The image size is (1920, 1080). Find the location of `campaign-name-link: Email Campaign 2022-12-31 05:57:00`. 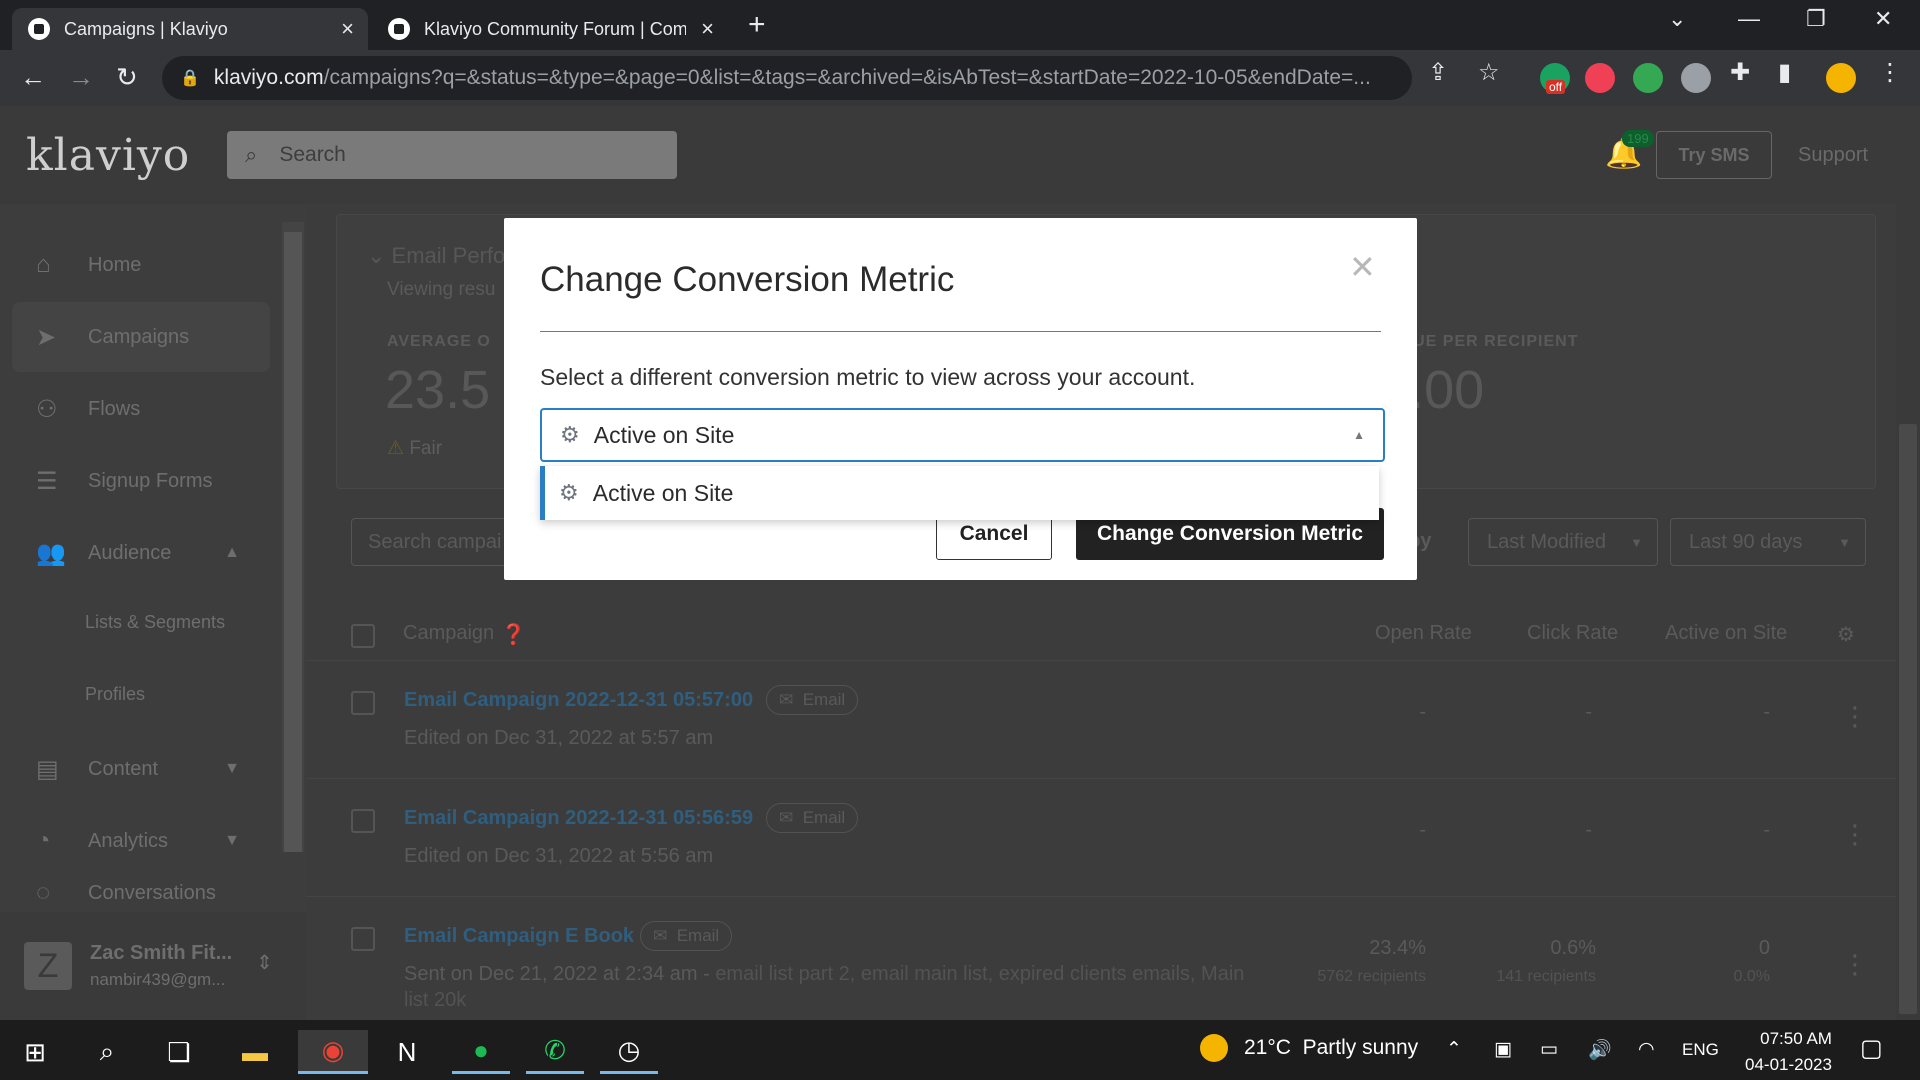

campaign-name-link: Email Campaign 2022-12-31 05:57:00 is located at coordinates (578, 700).